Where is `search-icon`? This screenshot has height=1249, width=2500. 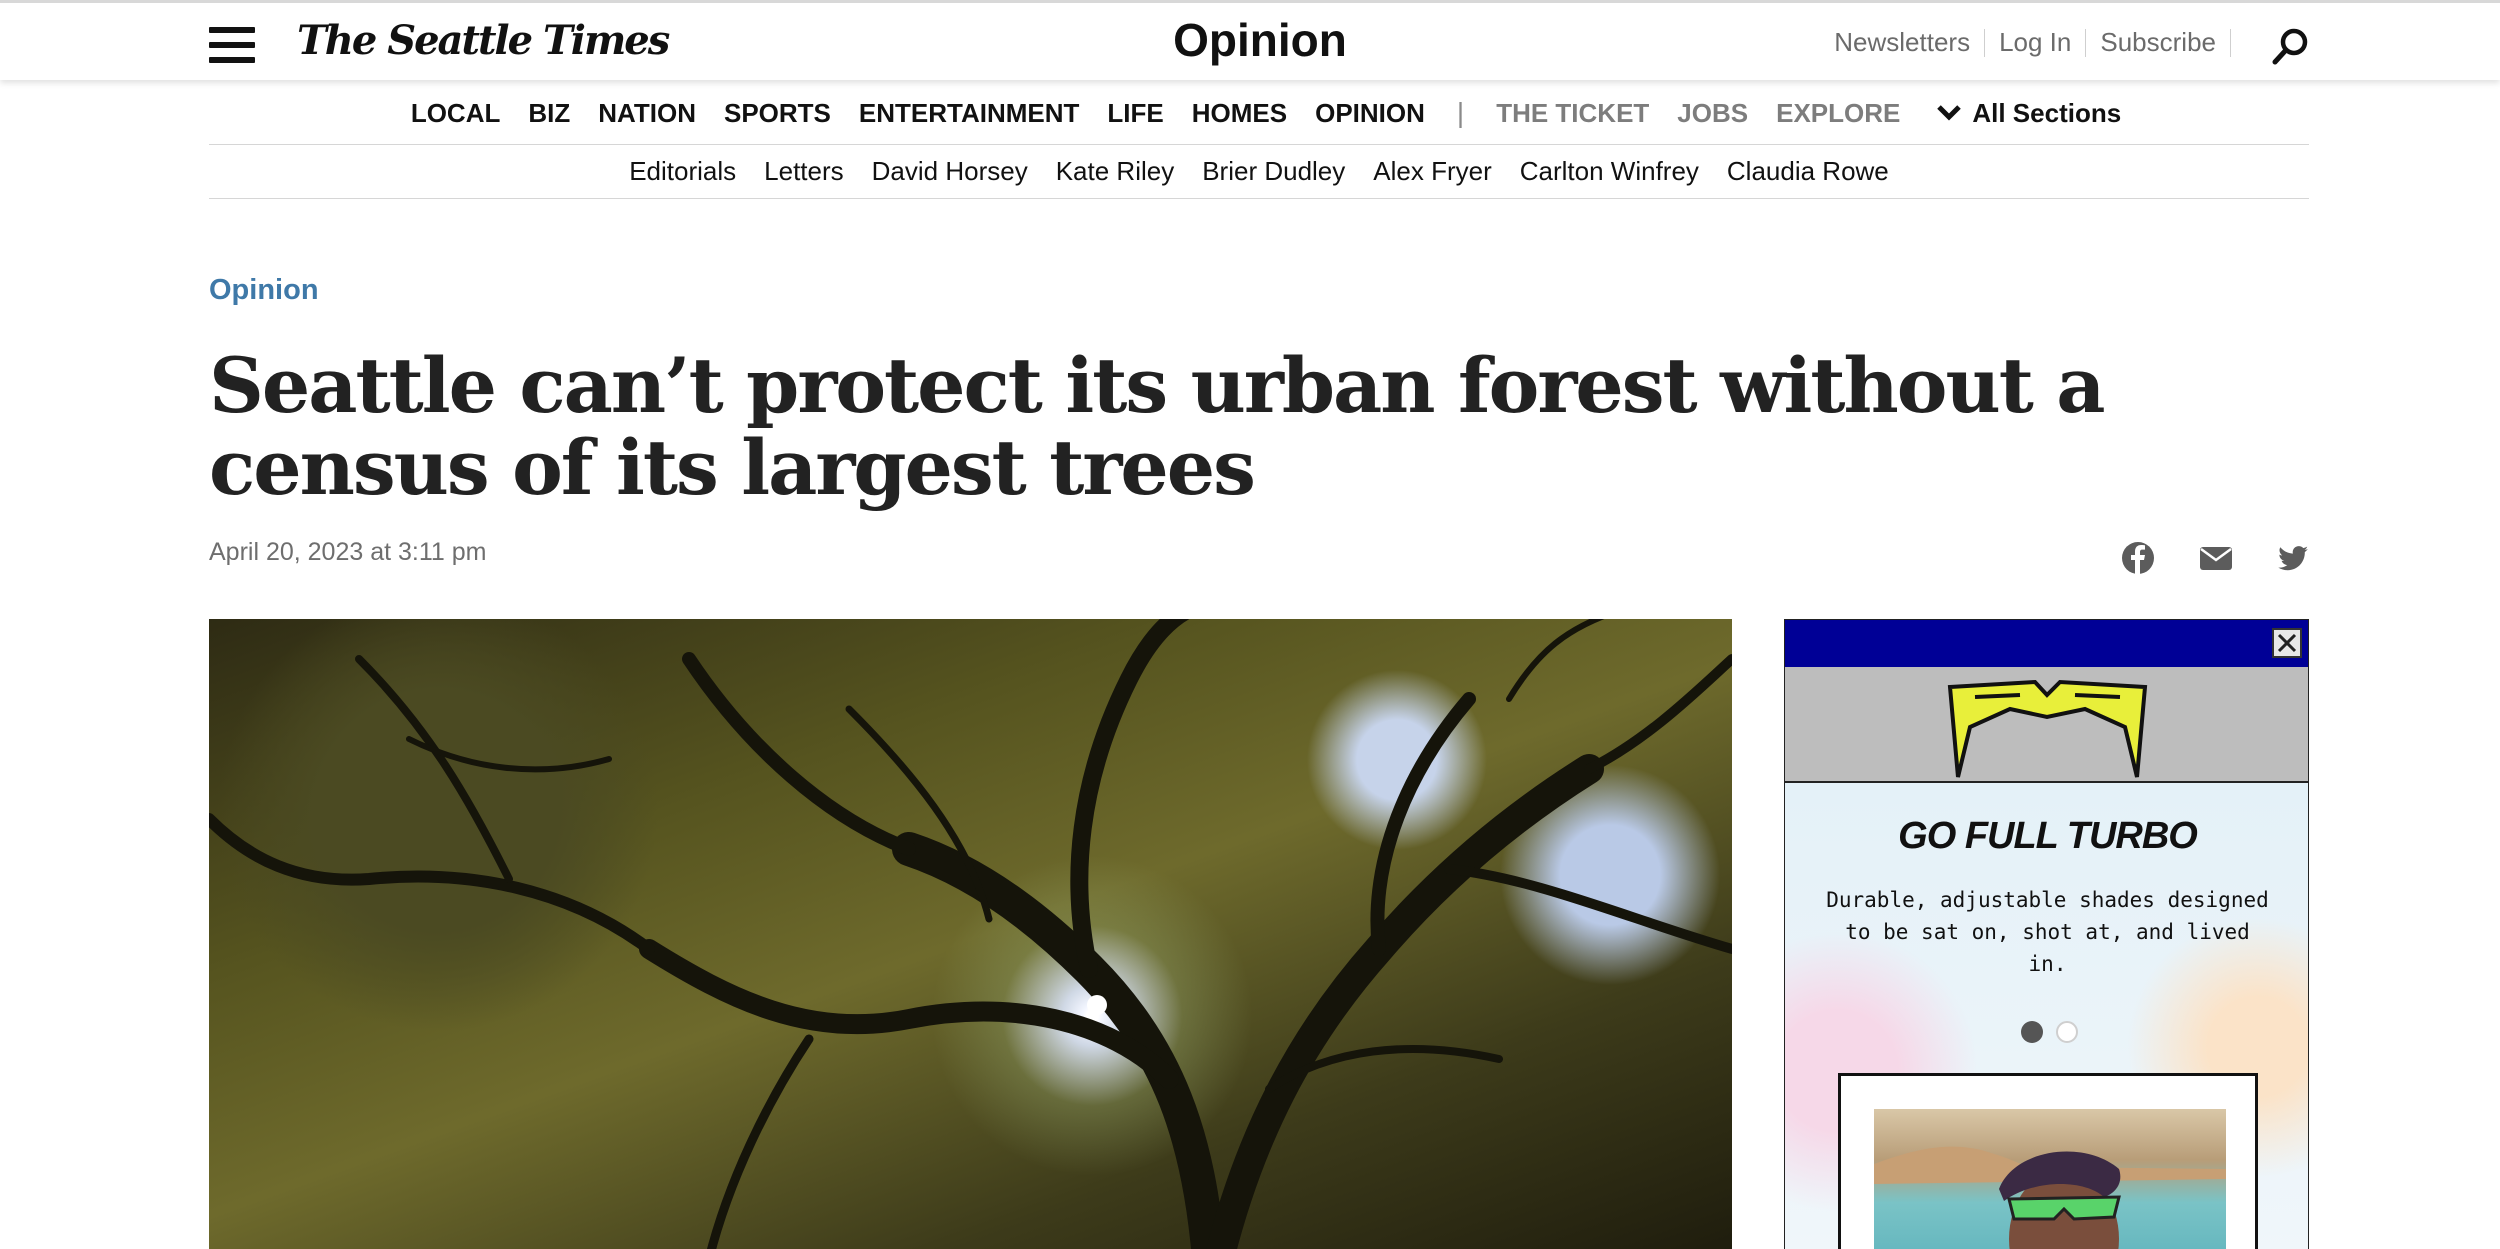
search-icon is located at coordinates (2291, 46).